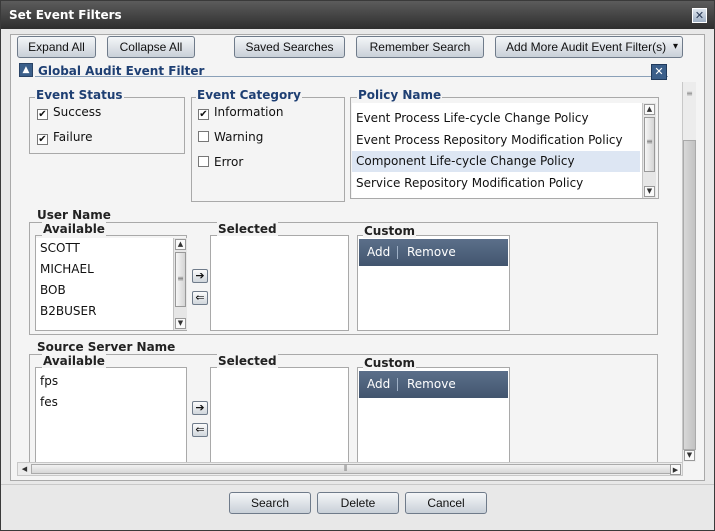 The width and height of the screenshot is (715, 531). What do you see at coordinates (389, 363) in the screenshot?
I see `server-custom-label: Custom` at bounding box center [389, 363].